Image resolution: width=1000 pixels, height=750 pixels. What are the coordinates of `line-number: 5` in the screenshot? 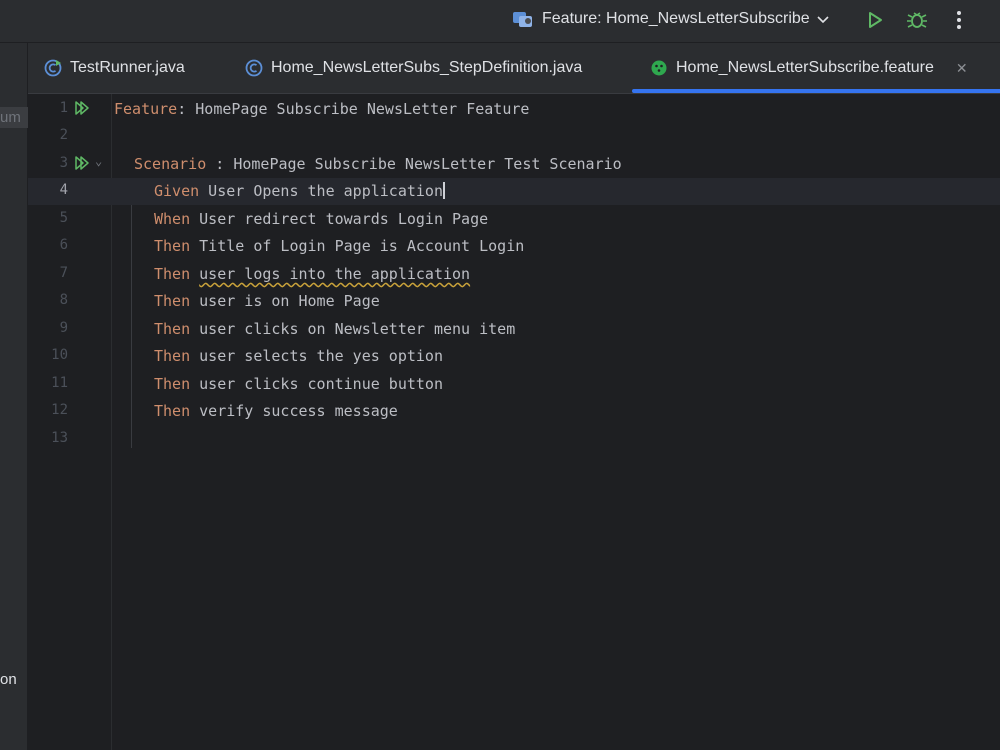 It's located at (63, 218).